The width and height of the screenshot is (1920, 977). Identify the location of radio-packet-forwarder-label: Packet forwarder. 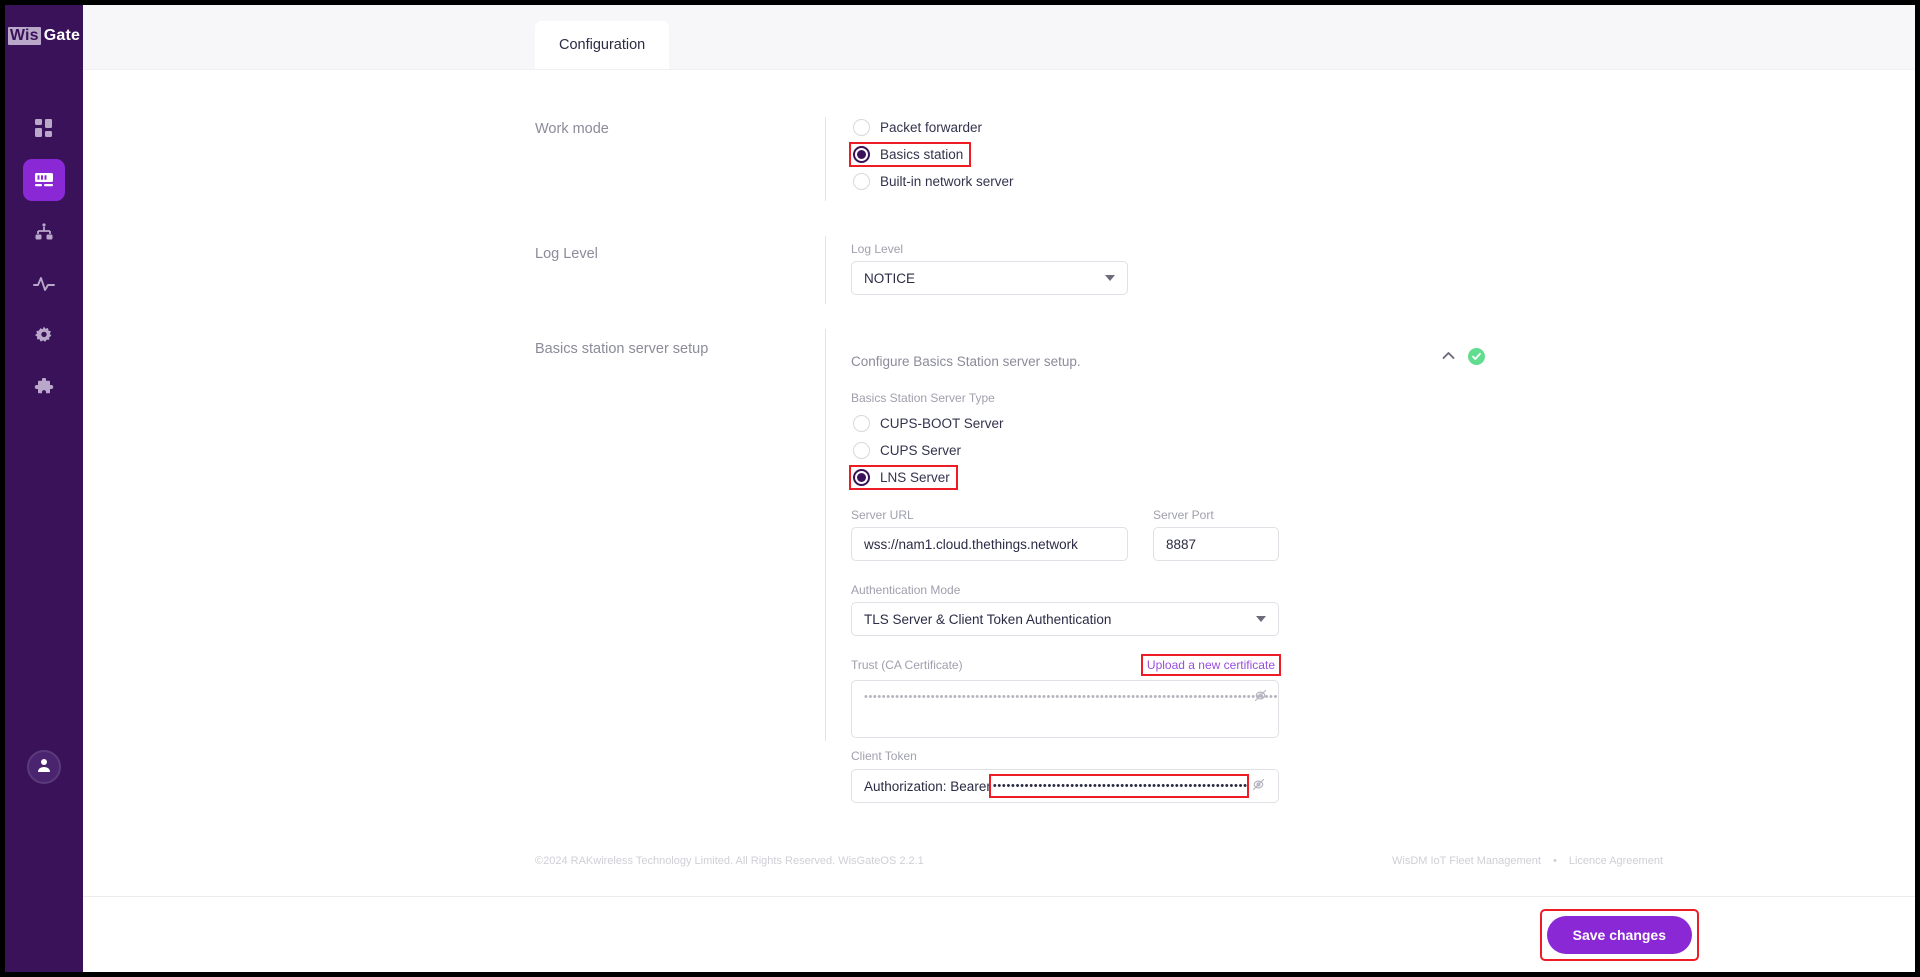
(931, 127).